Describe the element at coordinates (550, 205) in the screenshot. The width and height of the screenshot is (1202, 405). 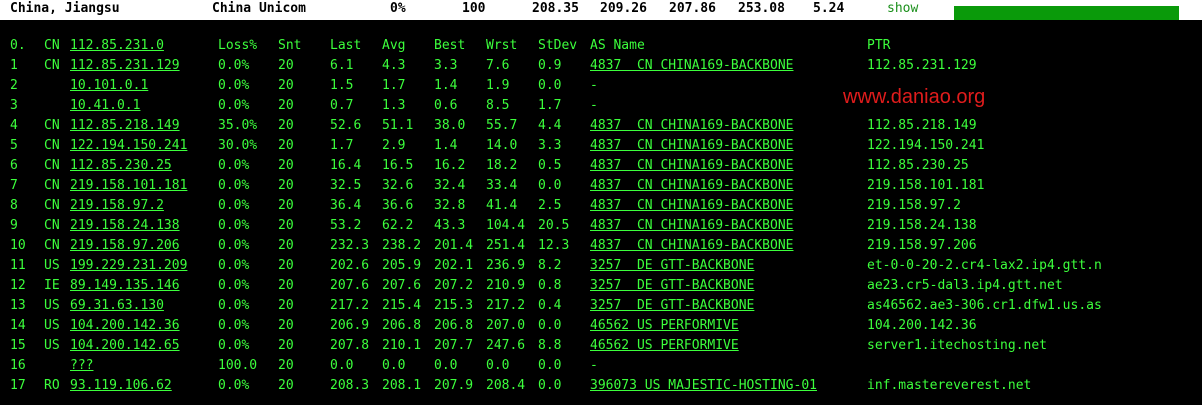
I see `cell-stdev: 2.5` at that location.